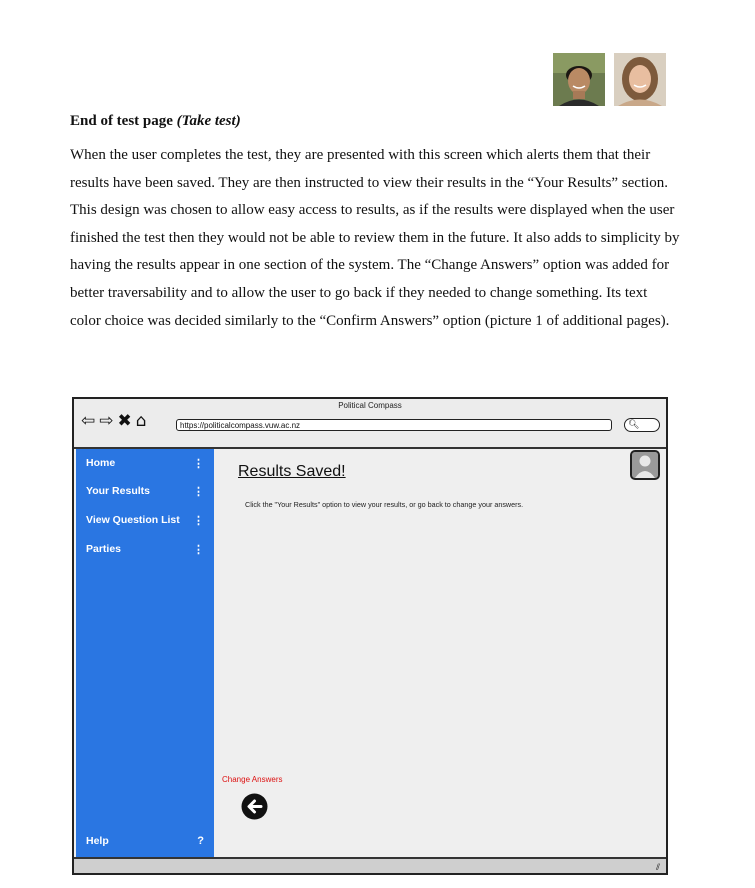 This screenshot has height=888, width=755. I want to click on user-icon, so click(645, 465).